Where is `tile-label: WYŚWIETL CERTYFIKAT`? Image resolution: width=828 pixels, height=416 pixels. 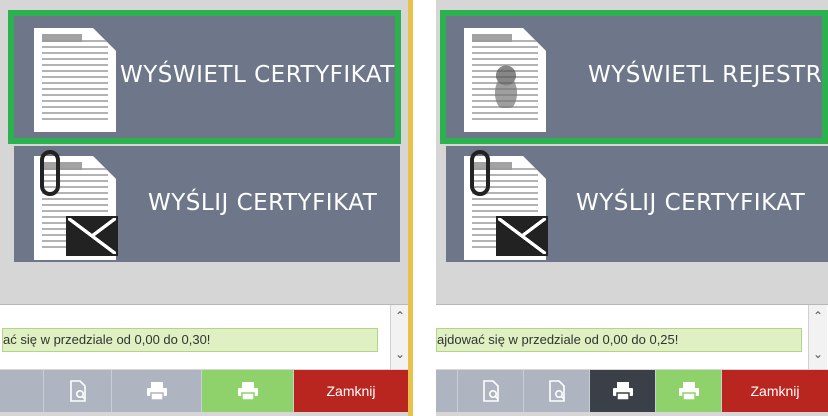
tile-label: WYŚWIETL CERTYFIKAT is located at coordinates (257, 75).